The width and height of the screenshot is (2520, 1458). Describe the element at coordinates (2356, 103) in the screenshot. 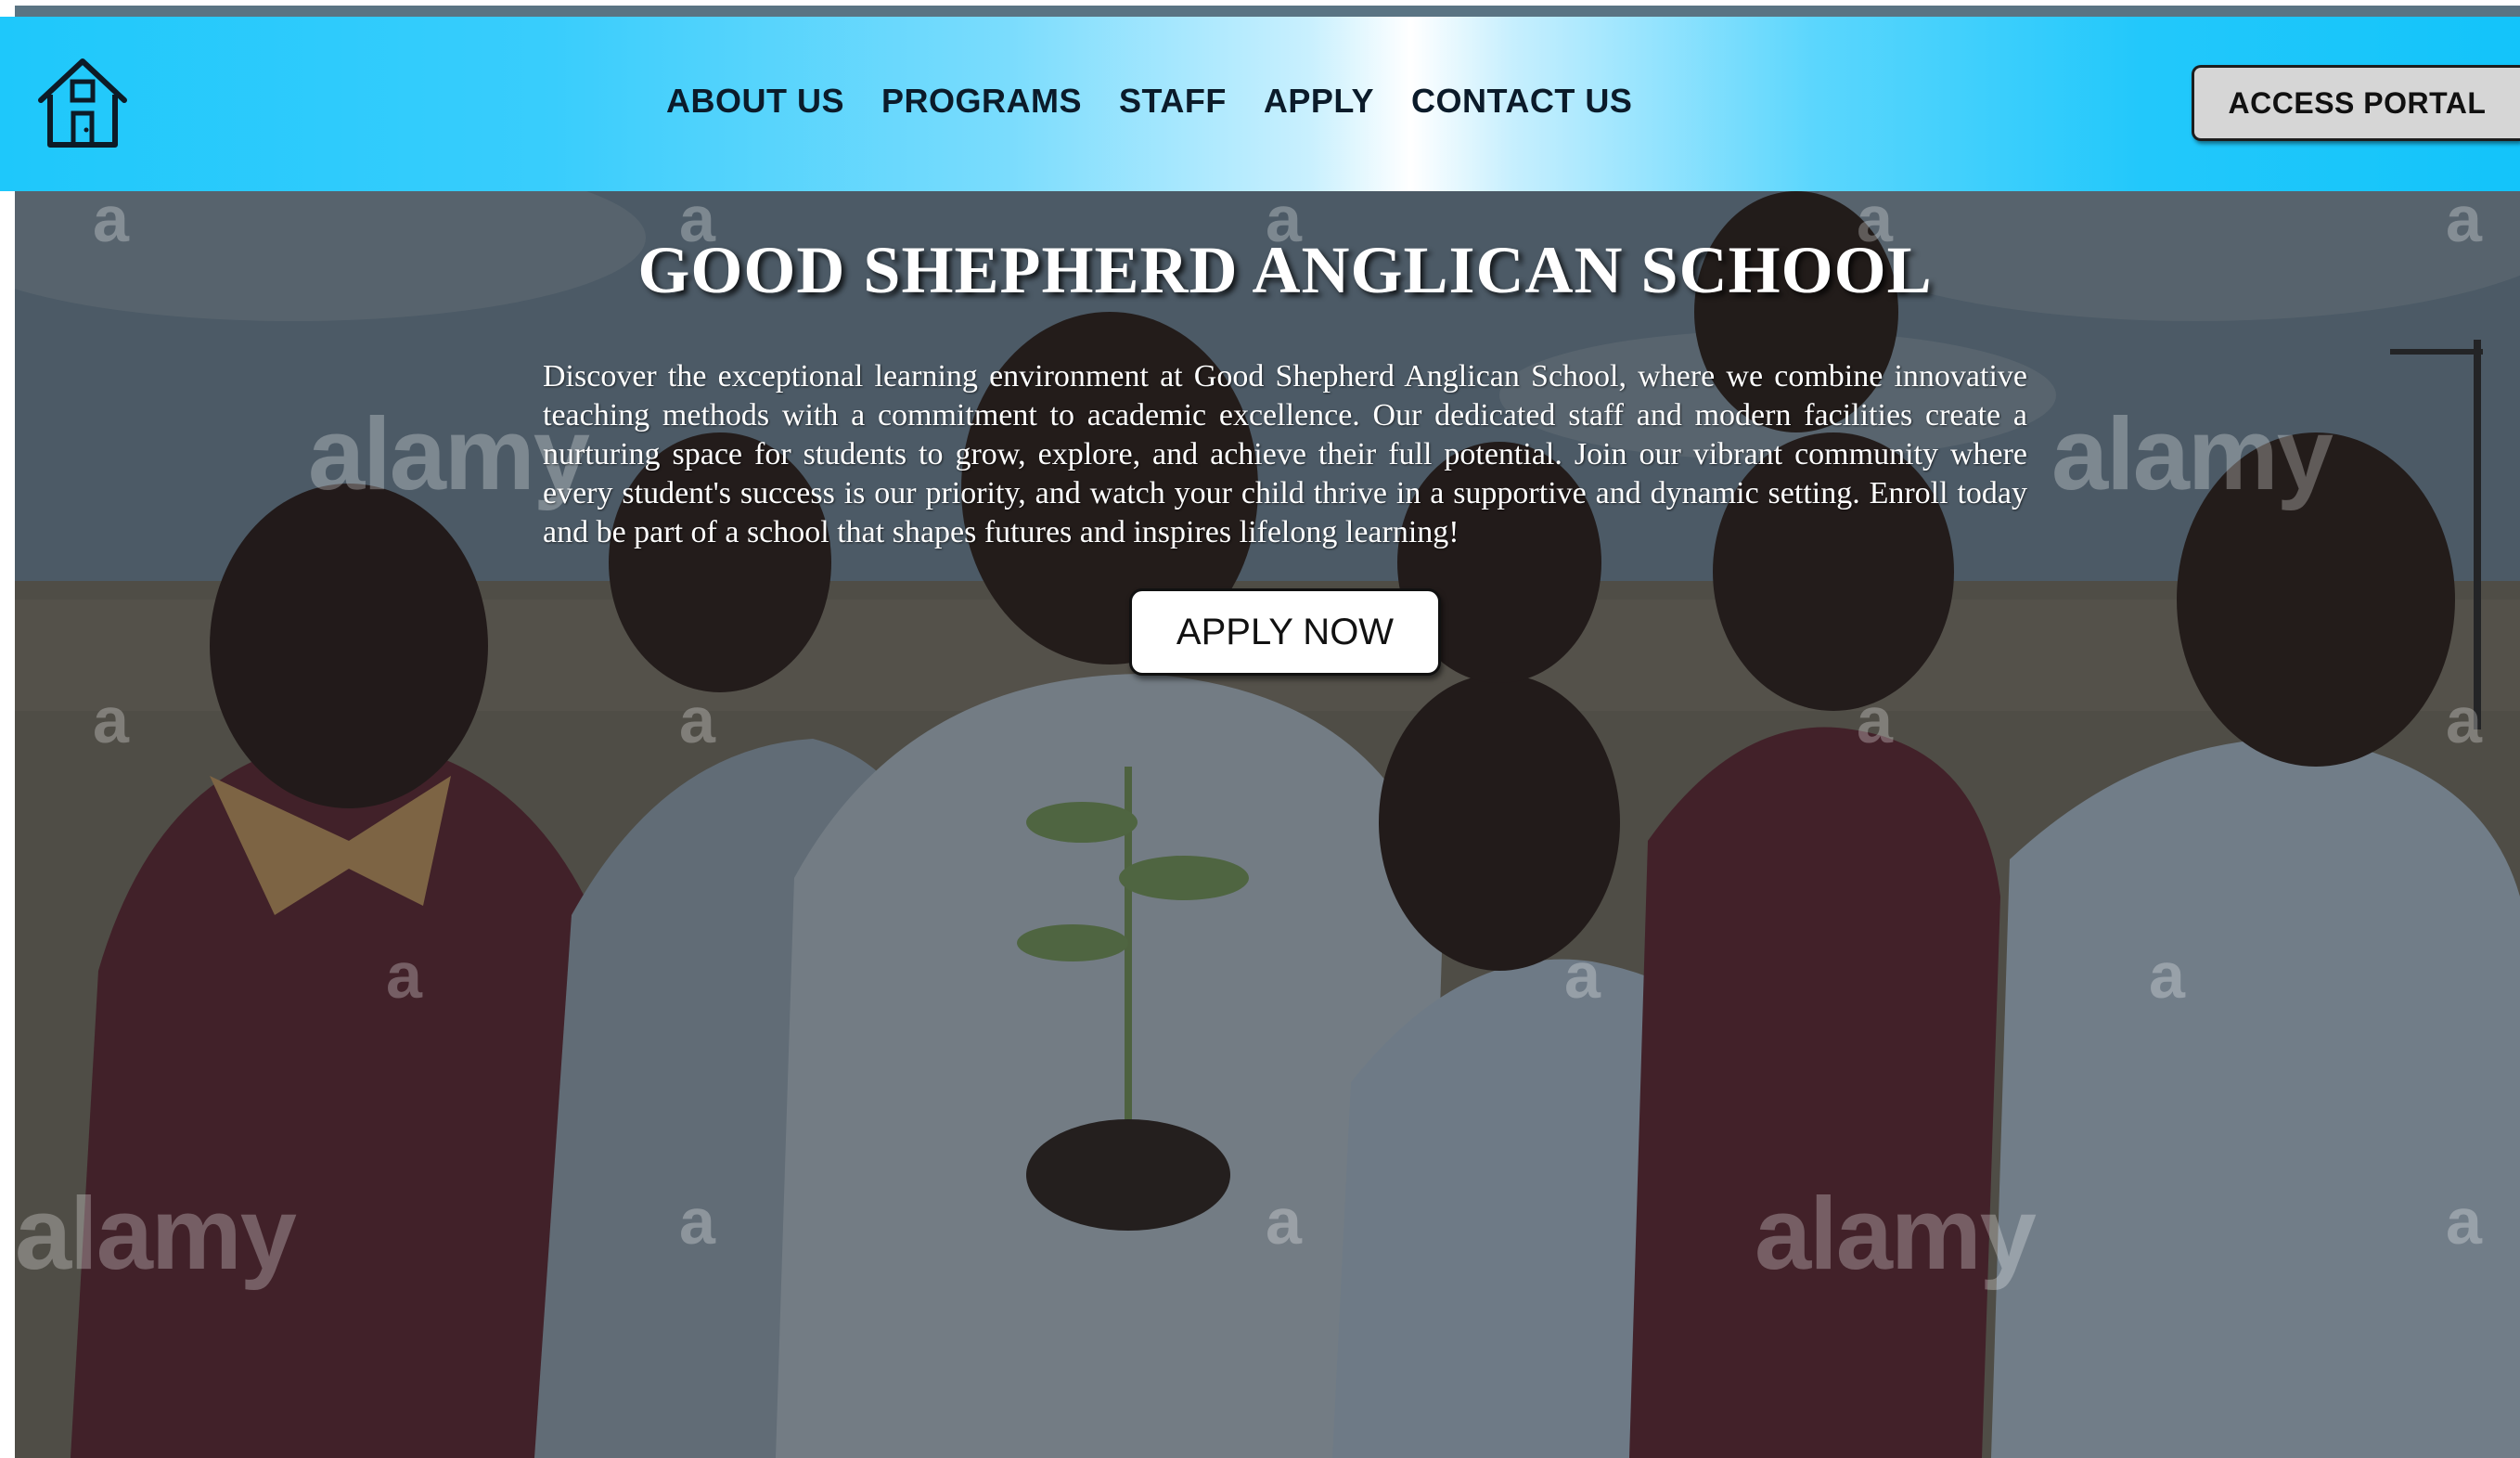

I see `access-portal-button: ACCESS PORTAL` at that location.